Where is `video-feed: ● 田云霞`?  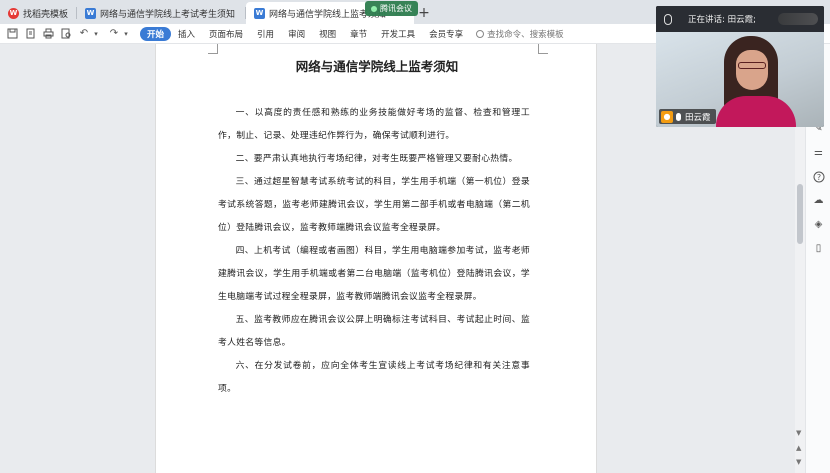
video-feed: ● 田云霞 is located at coordinates (740, 79).